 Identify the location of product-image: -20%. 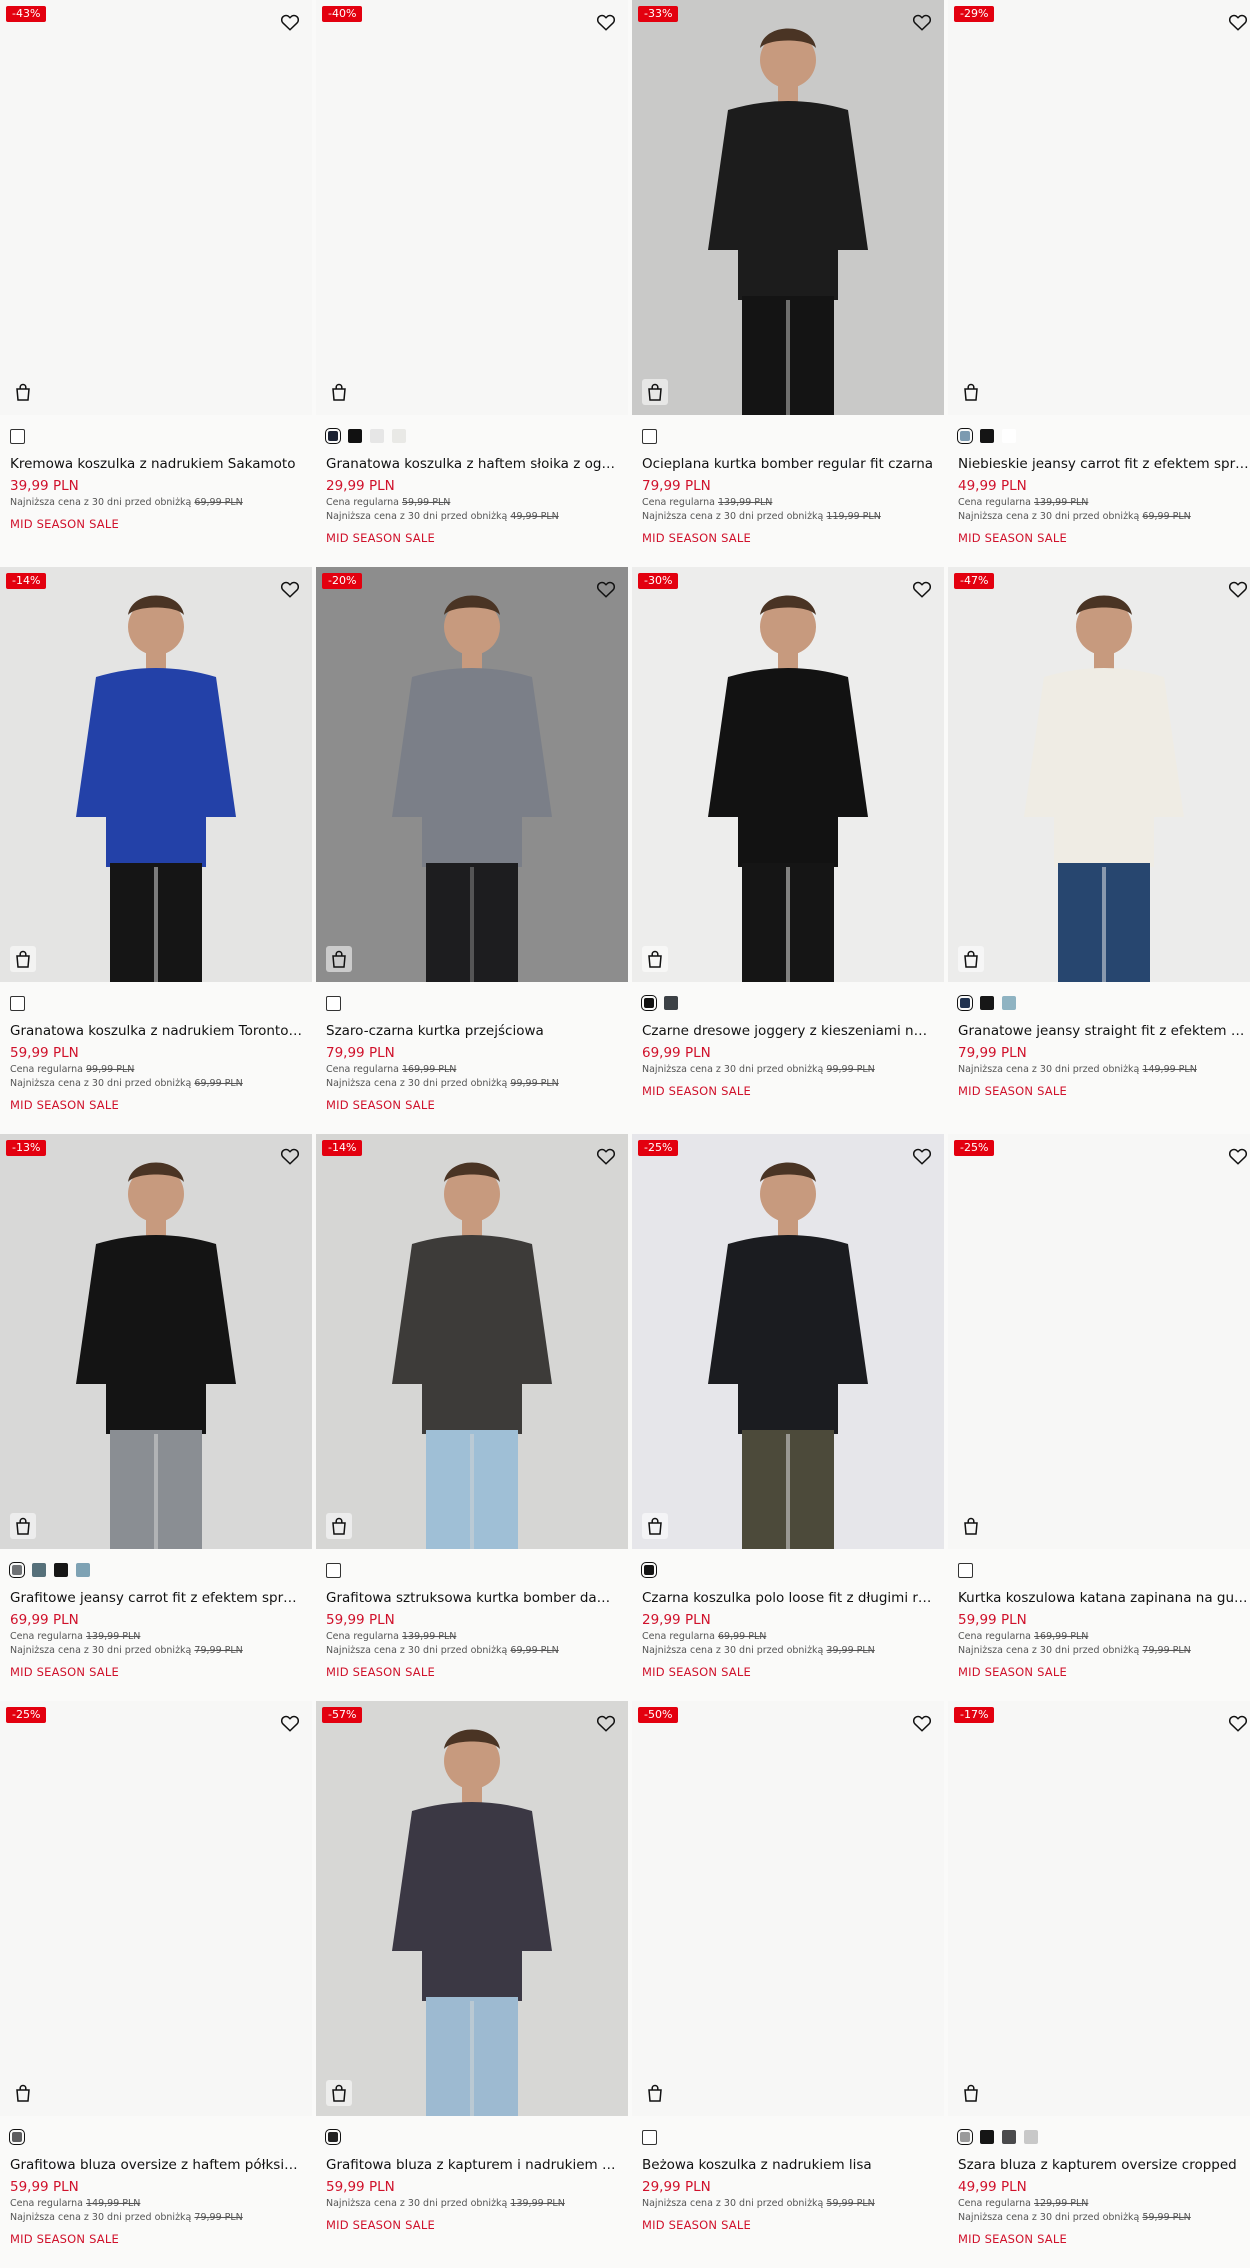
(472, 774).